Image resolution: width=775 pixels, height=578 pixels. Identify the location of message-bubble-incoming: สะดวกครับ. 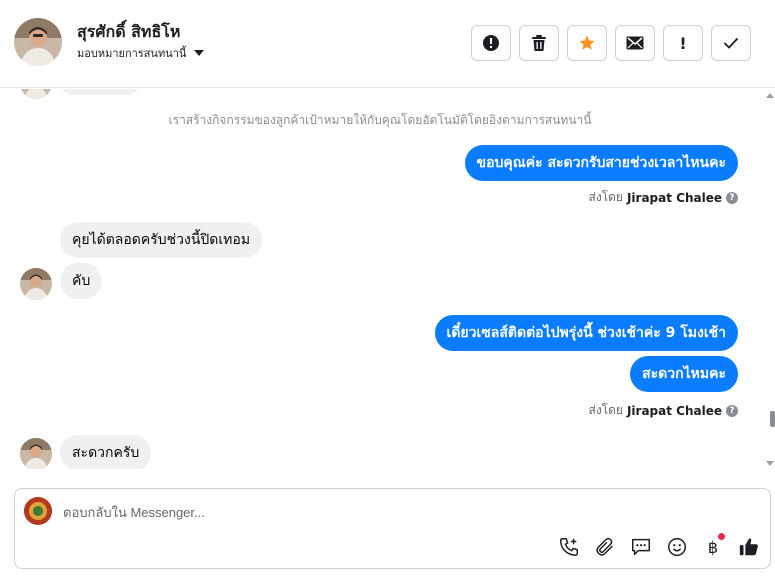
(106, 452).